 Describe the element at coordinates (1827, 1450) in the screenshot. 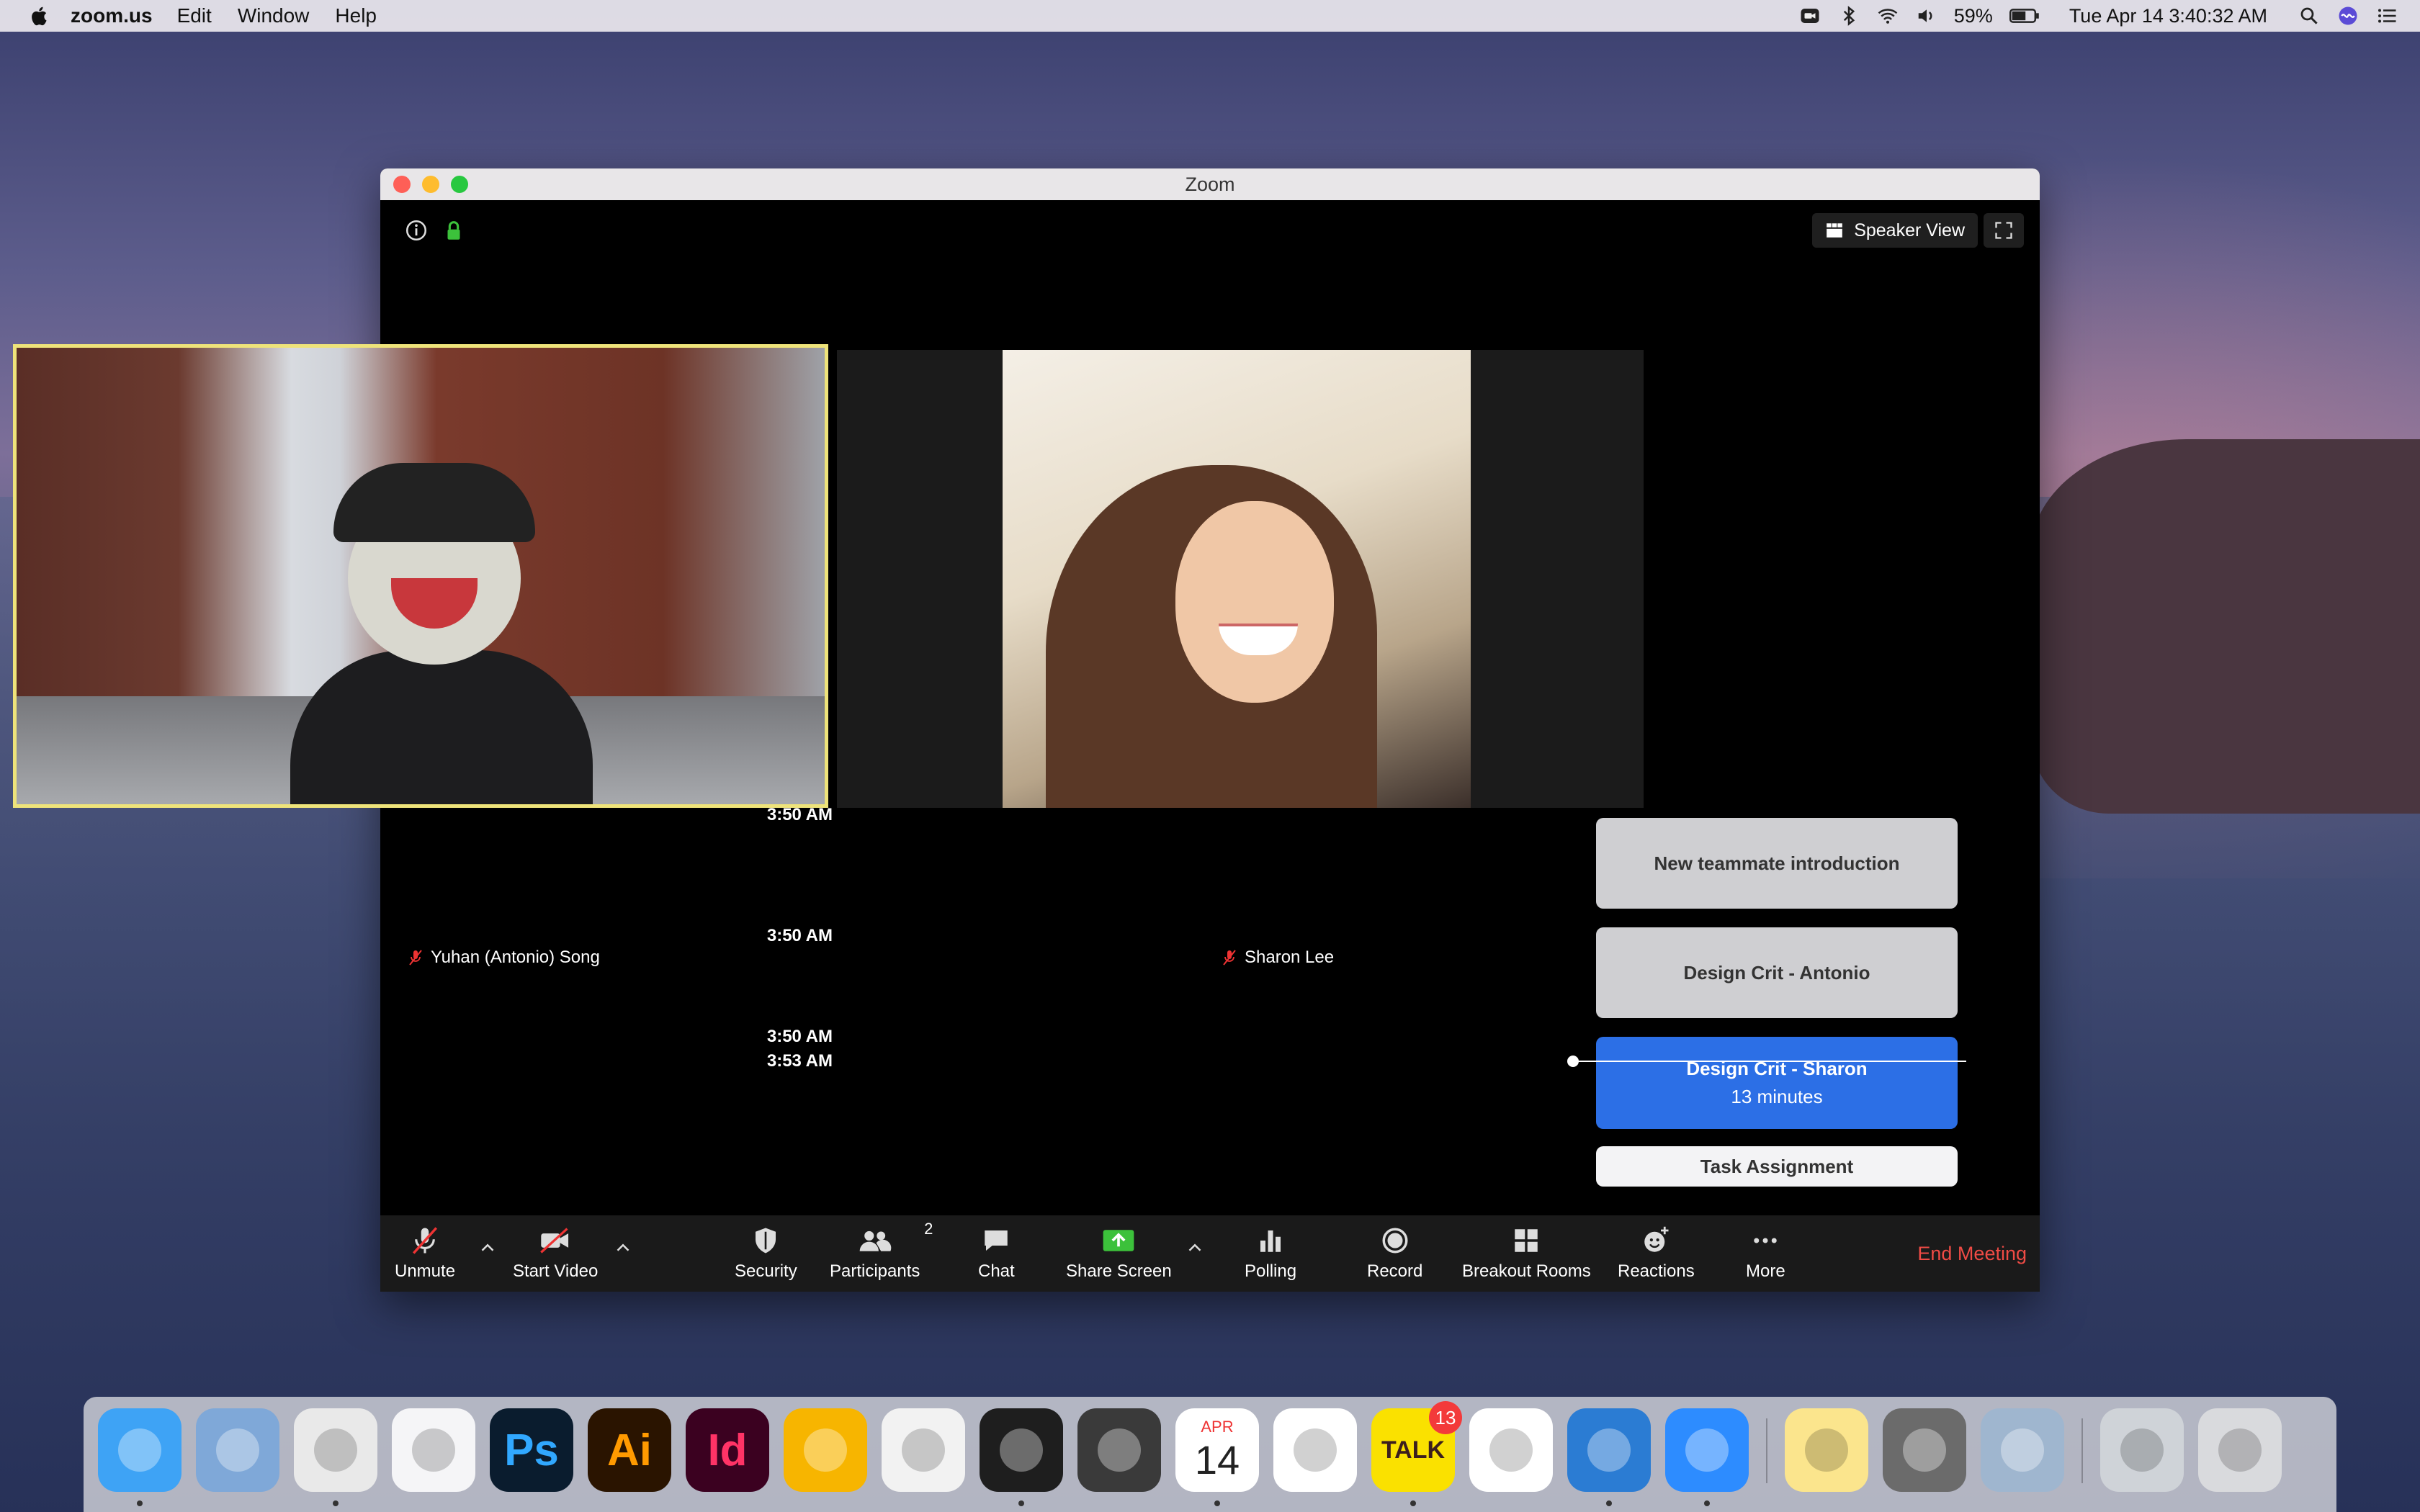

I see `notes-icon` at that location.